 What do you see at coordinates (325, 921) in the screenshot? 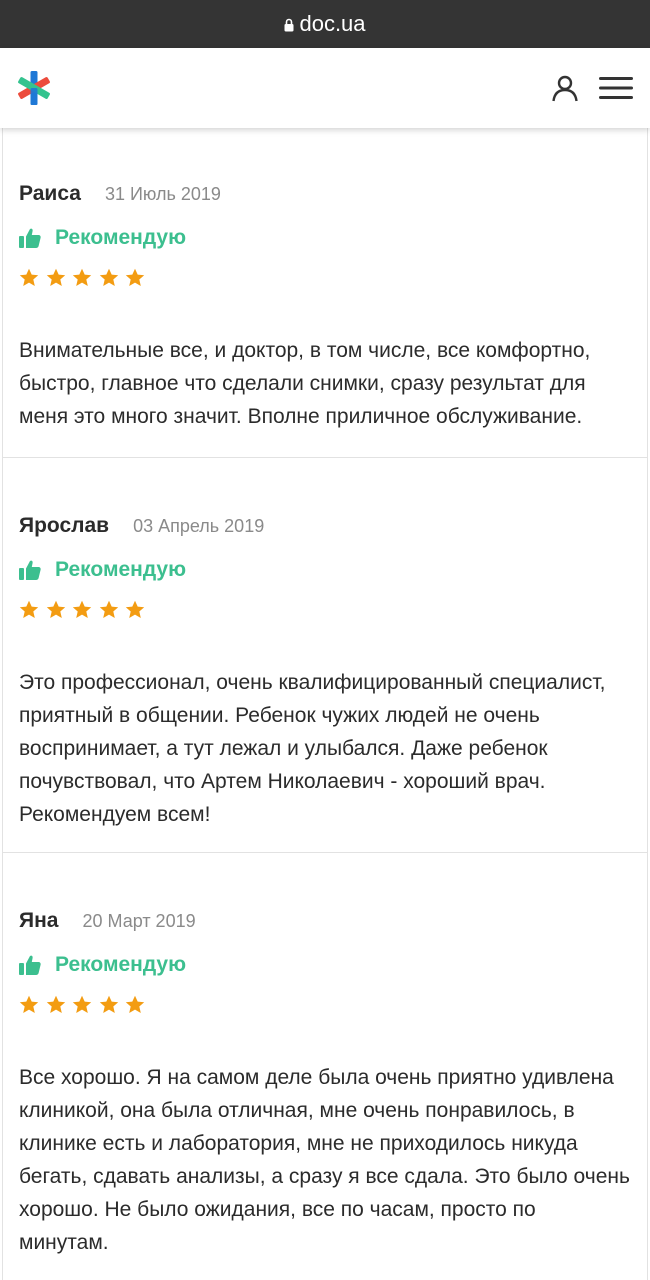
I see `review-header: Яна 20 Март 2019` at bounding box center [325, 921].